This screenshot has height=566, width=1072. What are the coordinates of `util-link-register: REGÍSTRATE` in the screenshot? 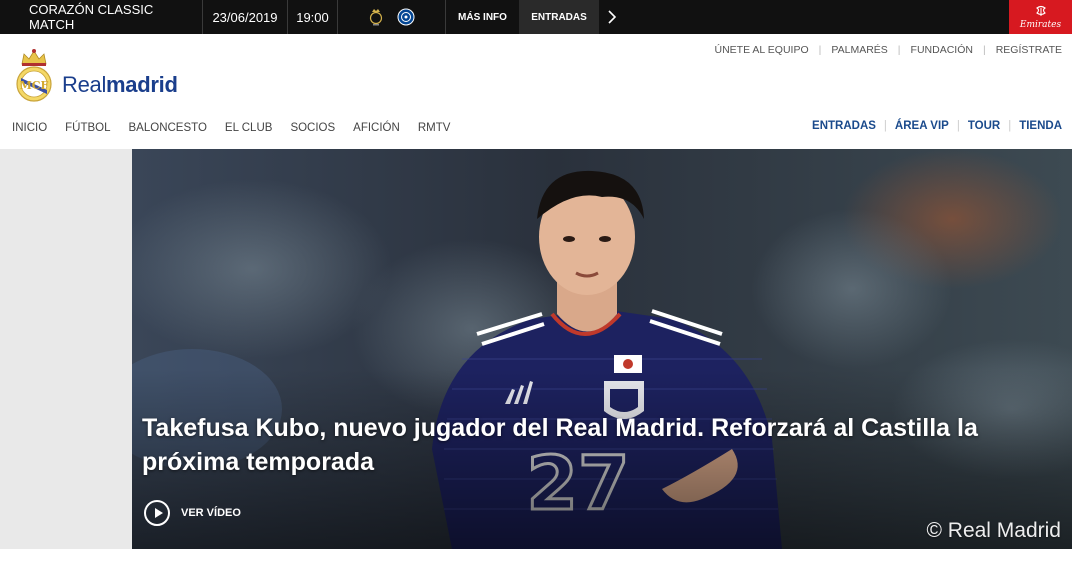 It's located at (1029, 50).